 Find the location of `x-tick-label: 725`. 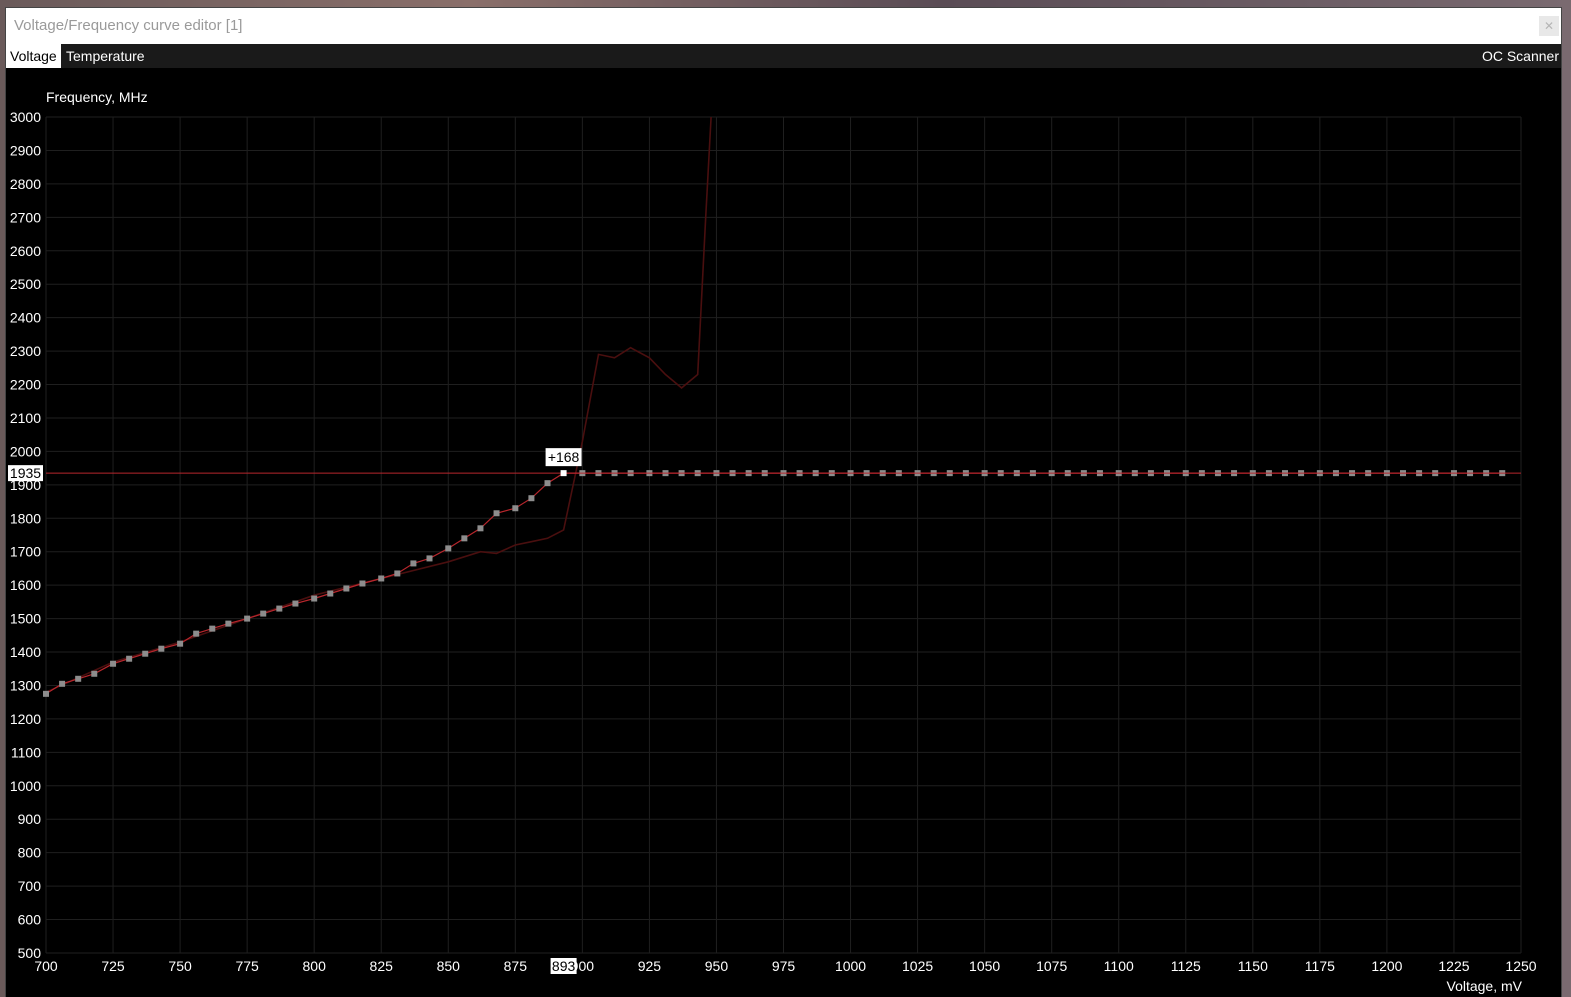

x-tick-label: 725 is located at coordinates (113, 966).